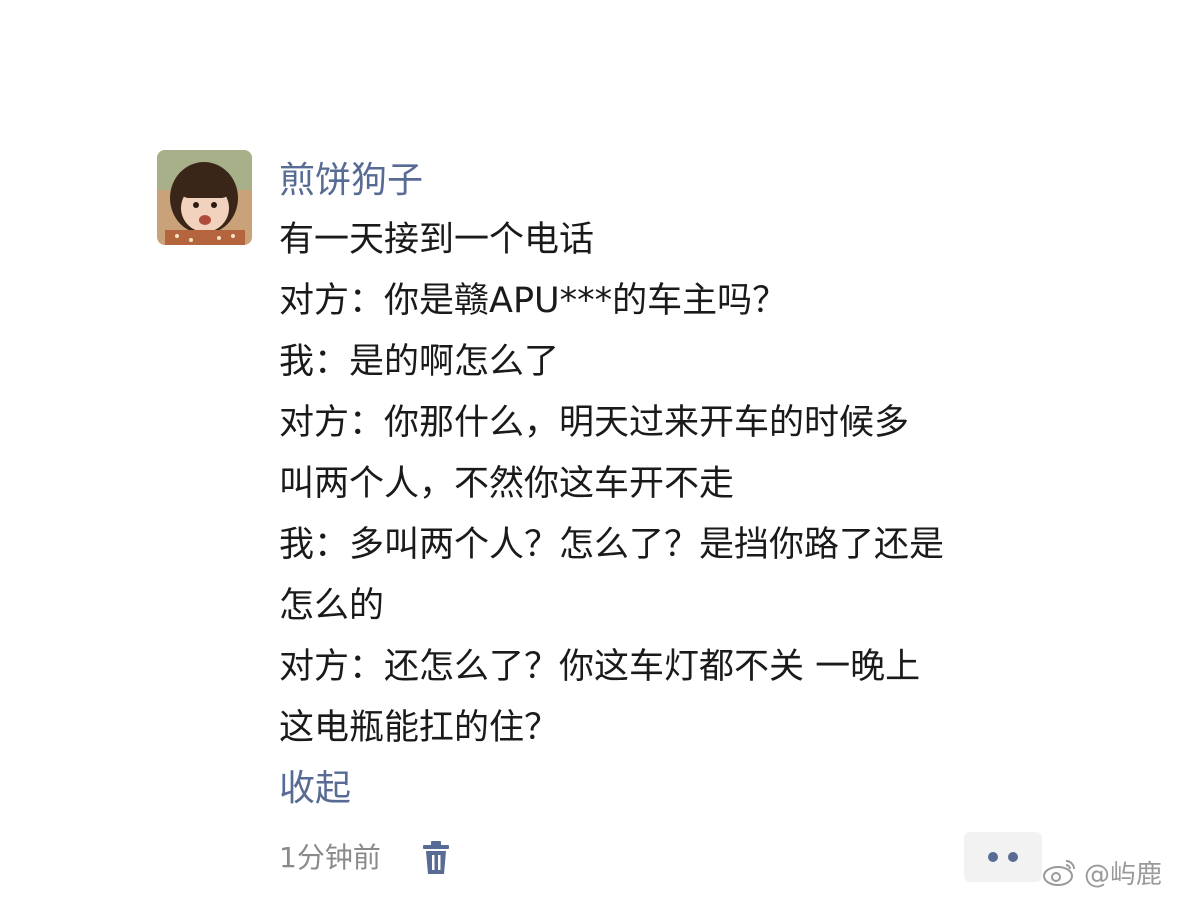 The width and height of the screenshot is (1179, 900). I want to click on post-line: 这电瓶能扛的住？, so click(419, 728).